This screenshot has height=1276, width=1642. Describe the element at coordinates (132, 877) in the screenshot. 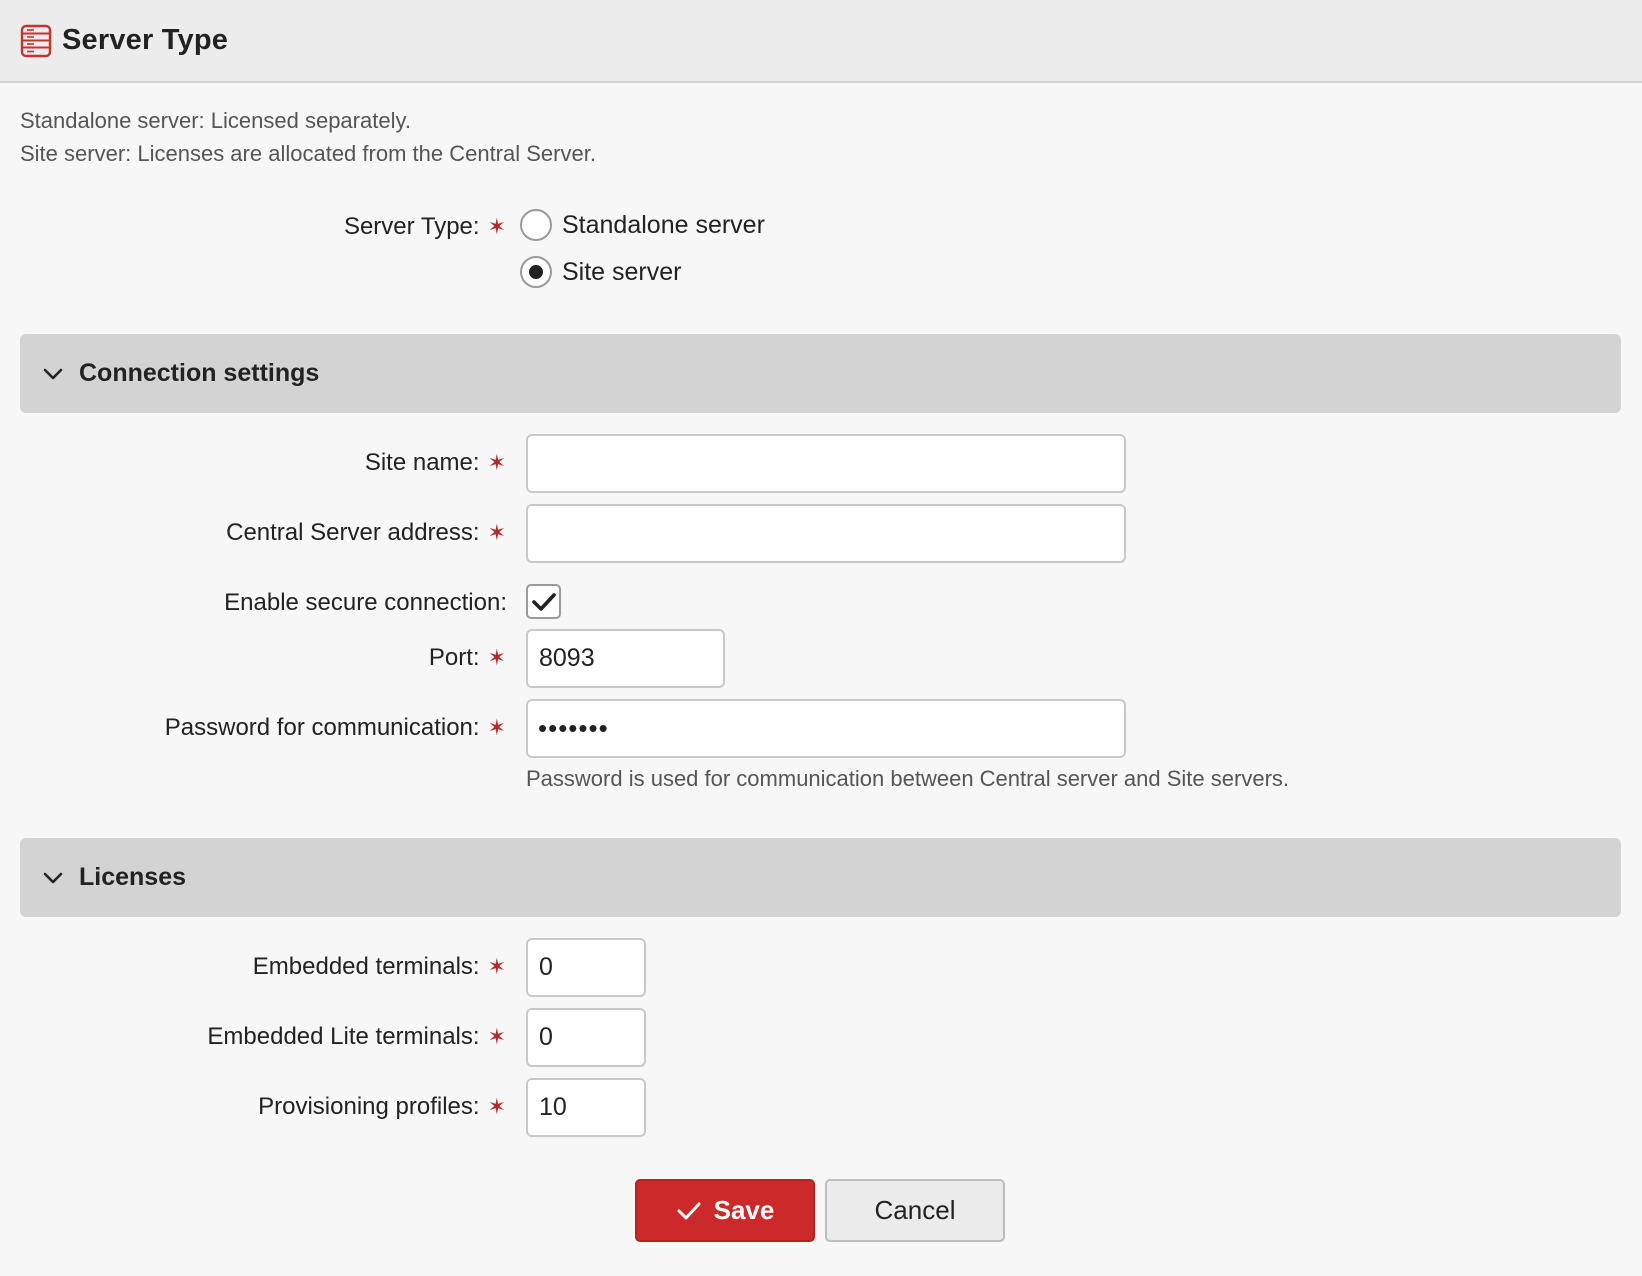

I see `licenses-title: Licenses` at that location.